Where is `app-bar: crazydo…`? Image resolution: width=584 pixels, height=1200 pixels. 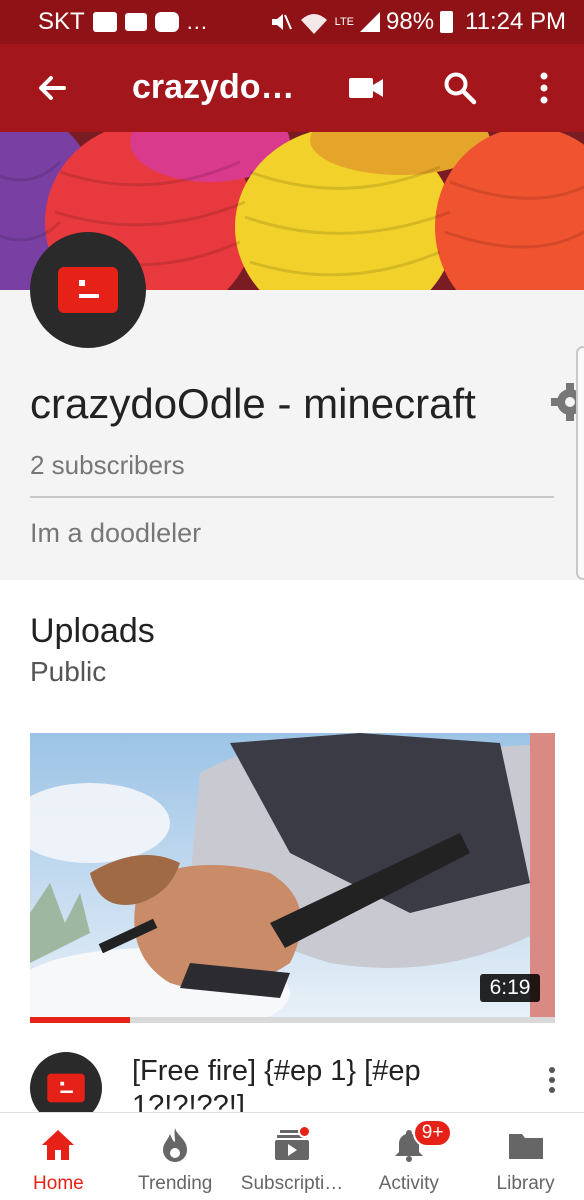
app-bar: crazydo… is located at coordinates (292, 88).